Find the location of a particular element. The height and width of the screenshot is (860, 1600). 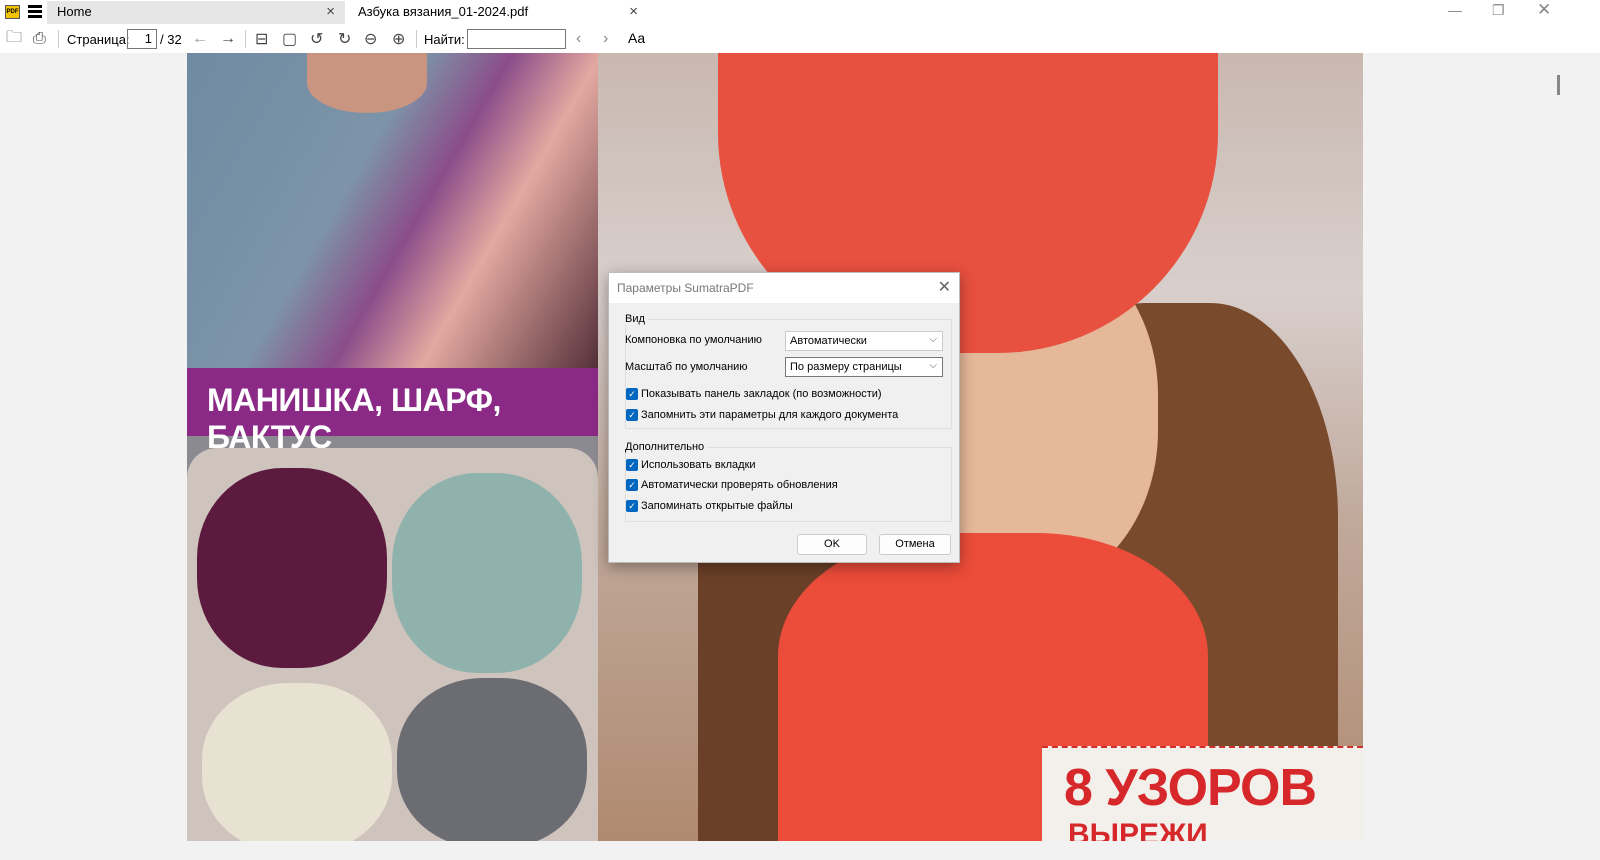

zoom-value: По размеру страницы is located at coordinates (846, 367).